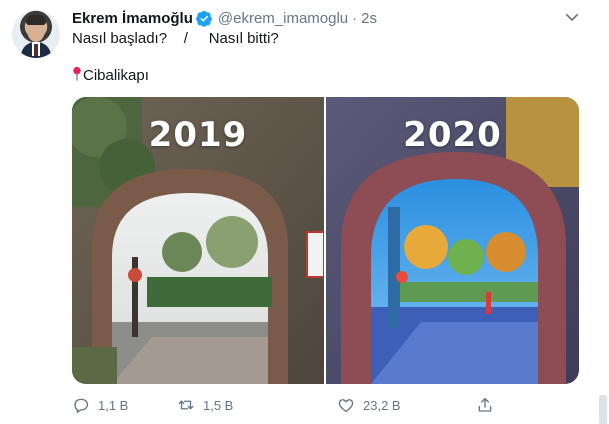  Describe the element at coordinates (175, 38) in the screenshot. I see `tweet-text-line: Nasıl başladı? / Nasıl bitti?` at that location.